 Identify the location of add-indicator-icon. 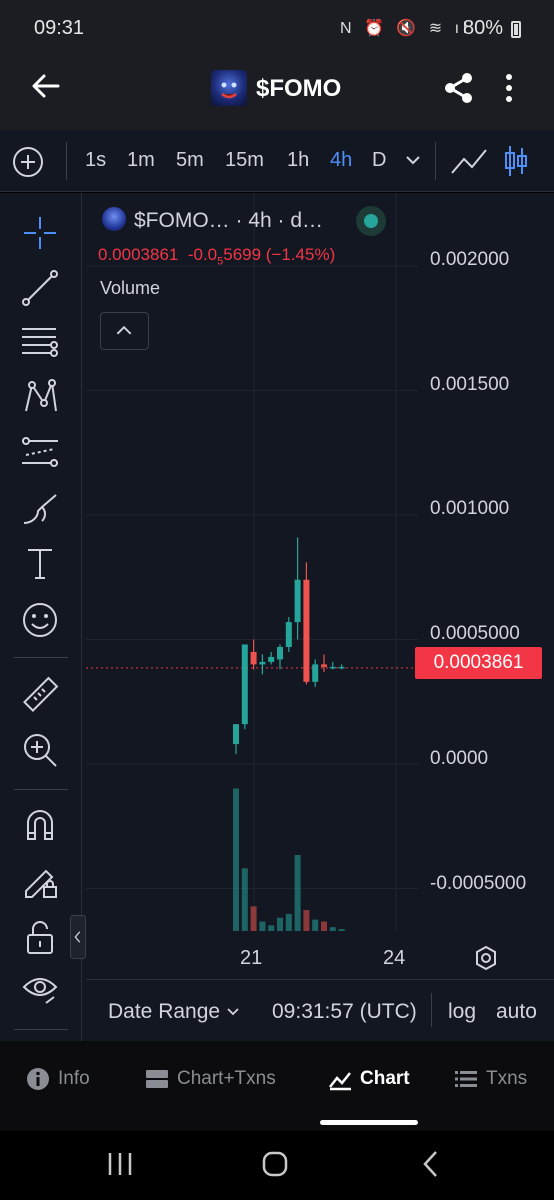
(28, 162).